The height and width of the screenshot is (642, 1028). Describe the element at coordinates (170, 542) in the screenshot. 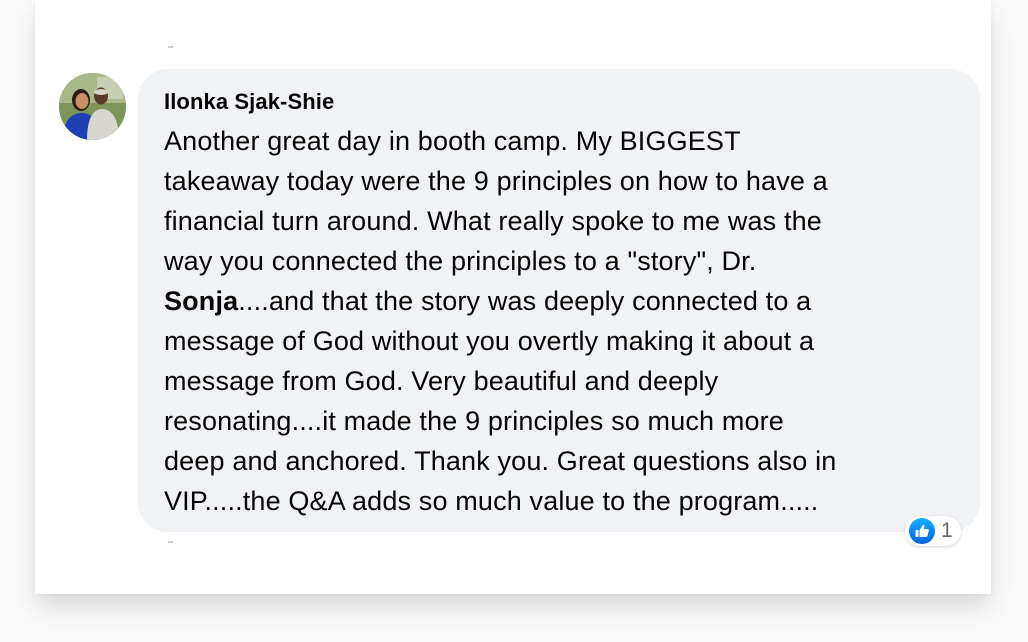

I see `thread-connector-bottom` at that location.